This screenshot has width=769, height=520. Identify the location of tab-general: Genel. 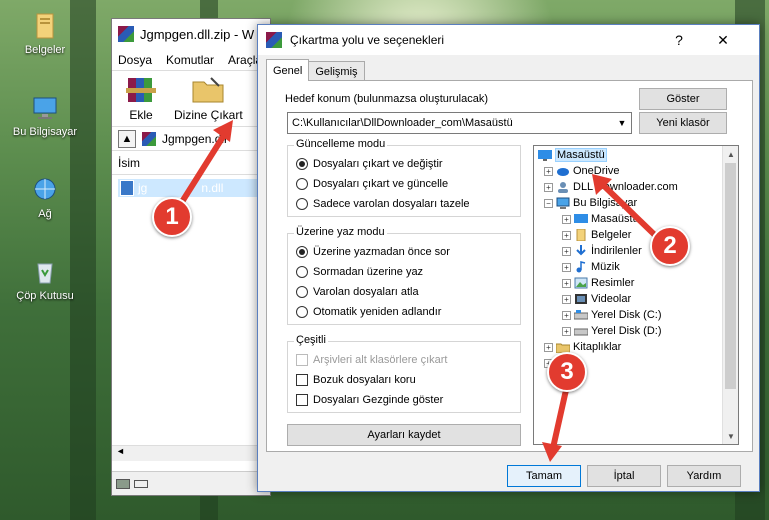
(288, 70).